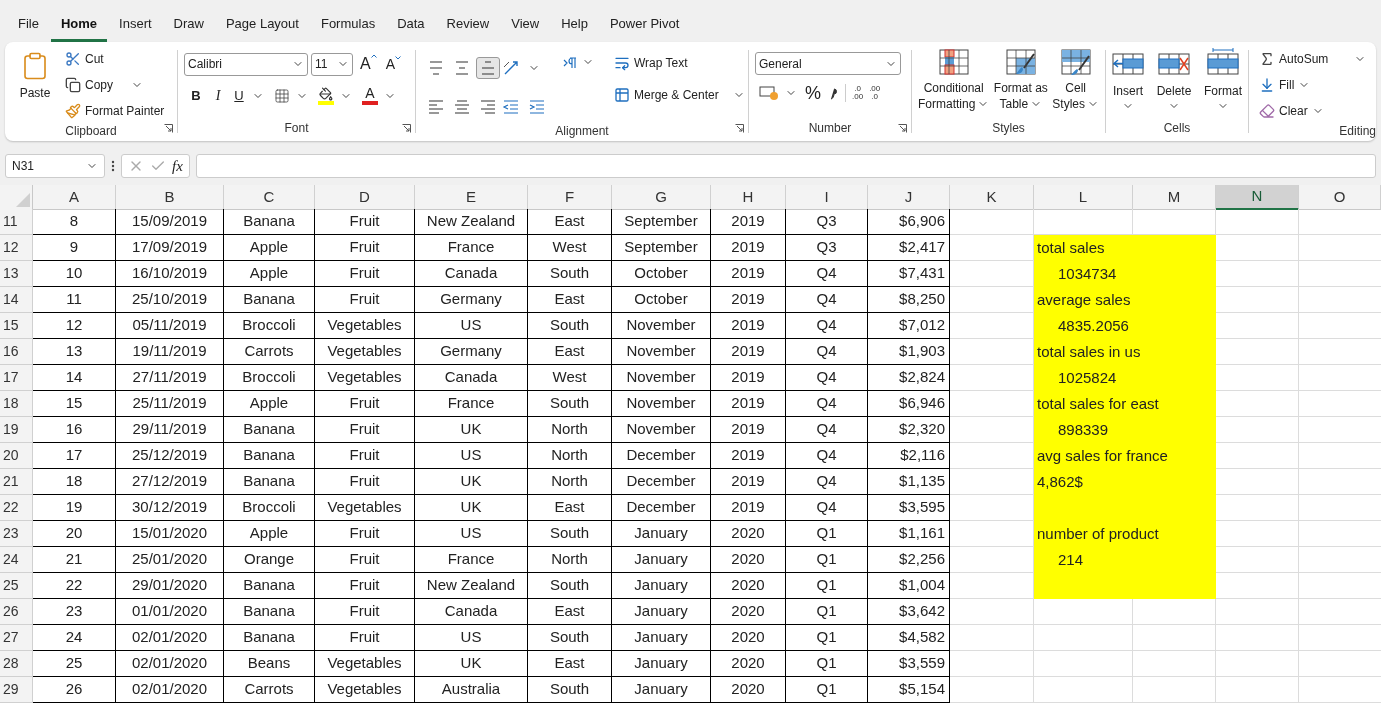 The width and height of the screenshot is (1381, 714). Describe the element at coordinates (35, 85) in the screenshot. I see `paste-button: Paste` at that location.